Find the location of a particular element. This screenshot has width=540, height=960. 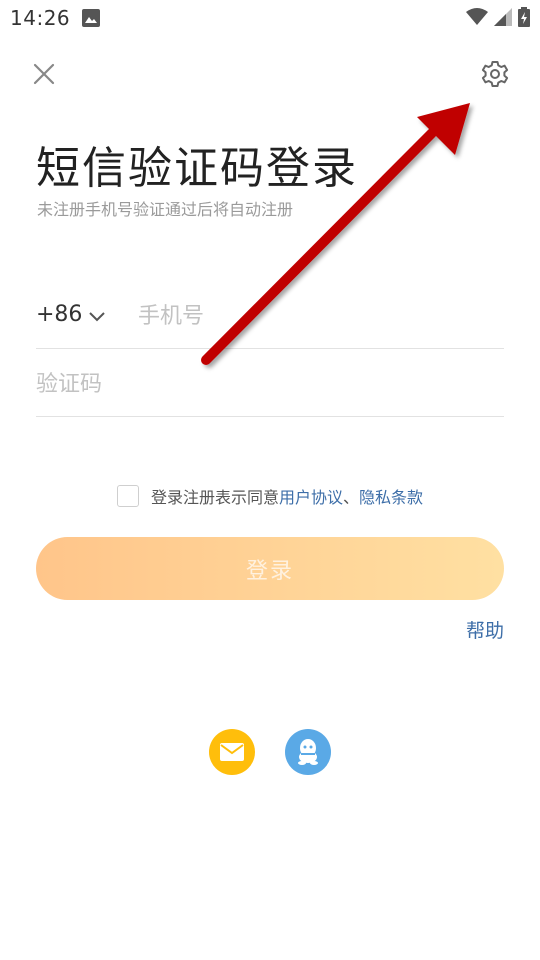

verification-code-input is located at coordinates (266, 384).